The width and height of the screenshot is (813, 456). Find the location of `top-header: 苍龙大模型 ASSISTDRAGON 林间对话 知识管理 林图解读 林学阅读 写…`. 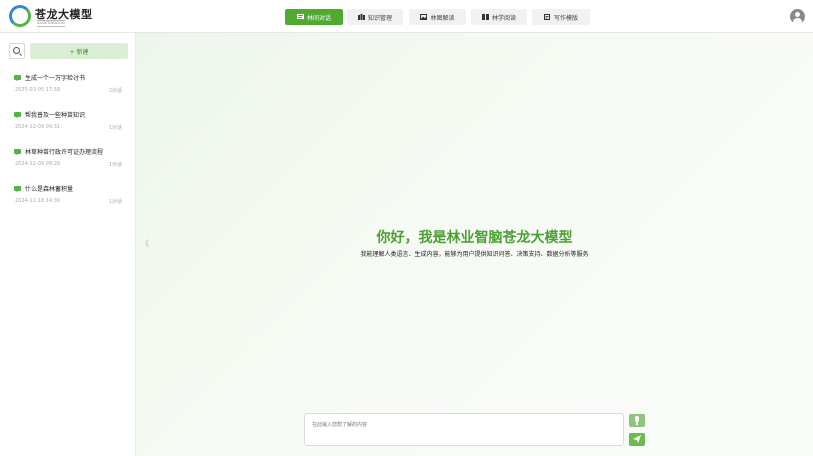

top-header: 苍龙大模型 ASSISTDRAGON 林间对话 知识管理 林图解读 林学阅读 写… is located at coordinates (406, 16).